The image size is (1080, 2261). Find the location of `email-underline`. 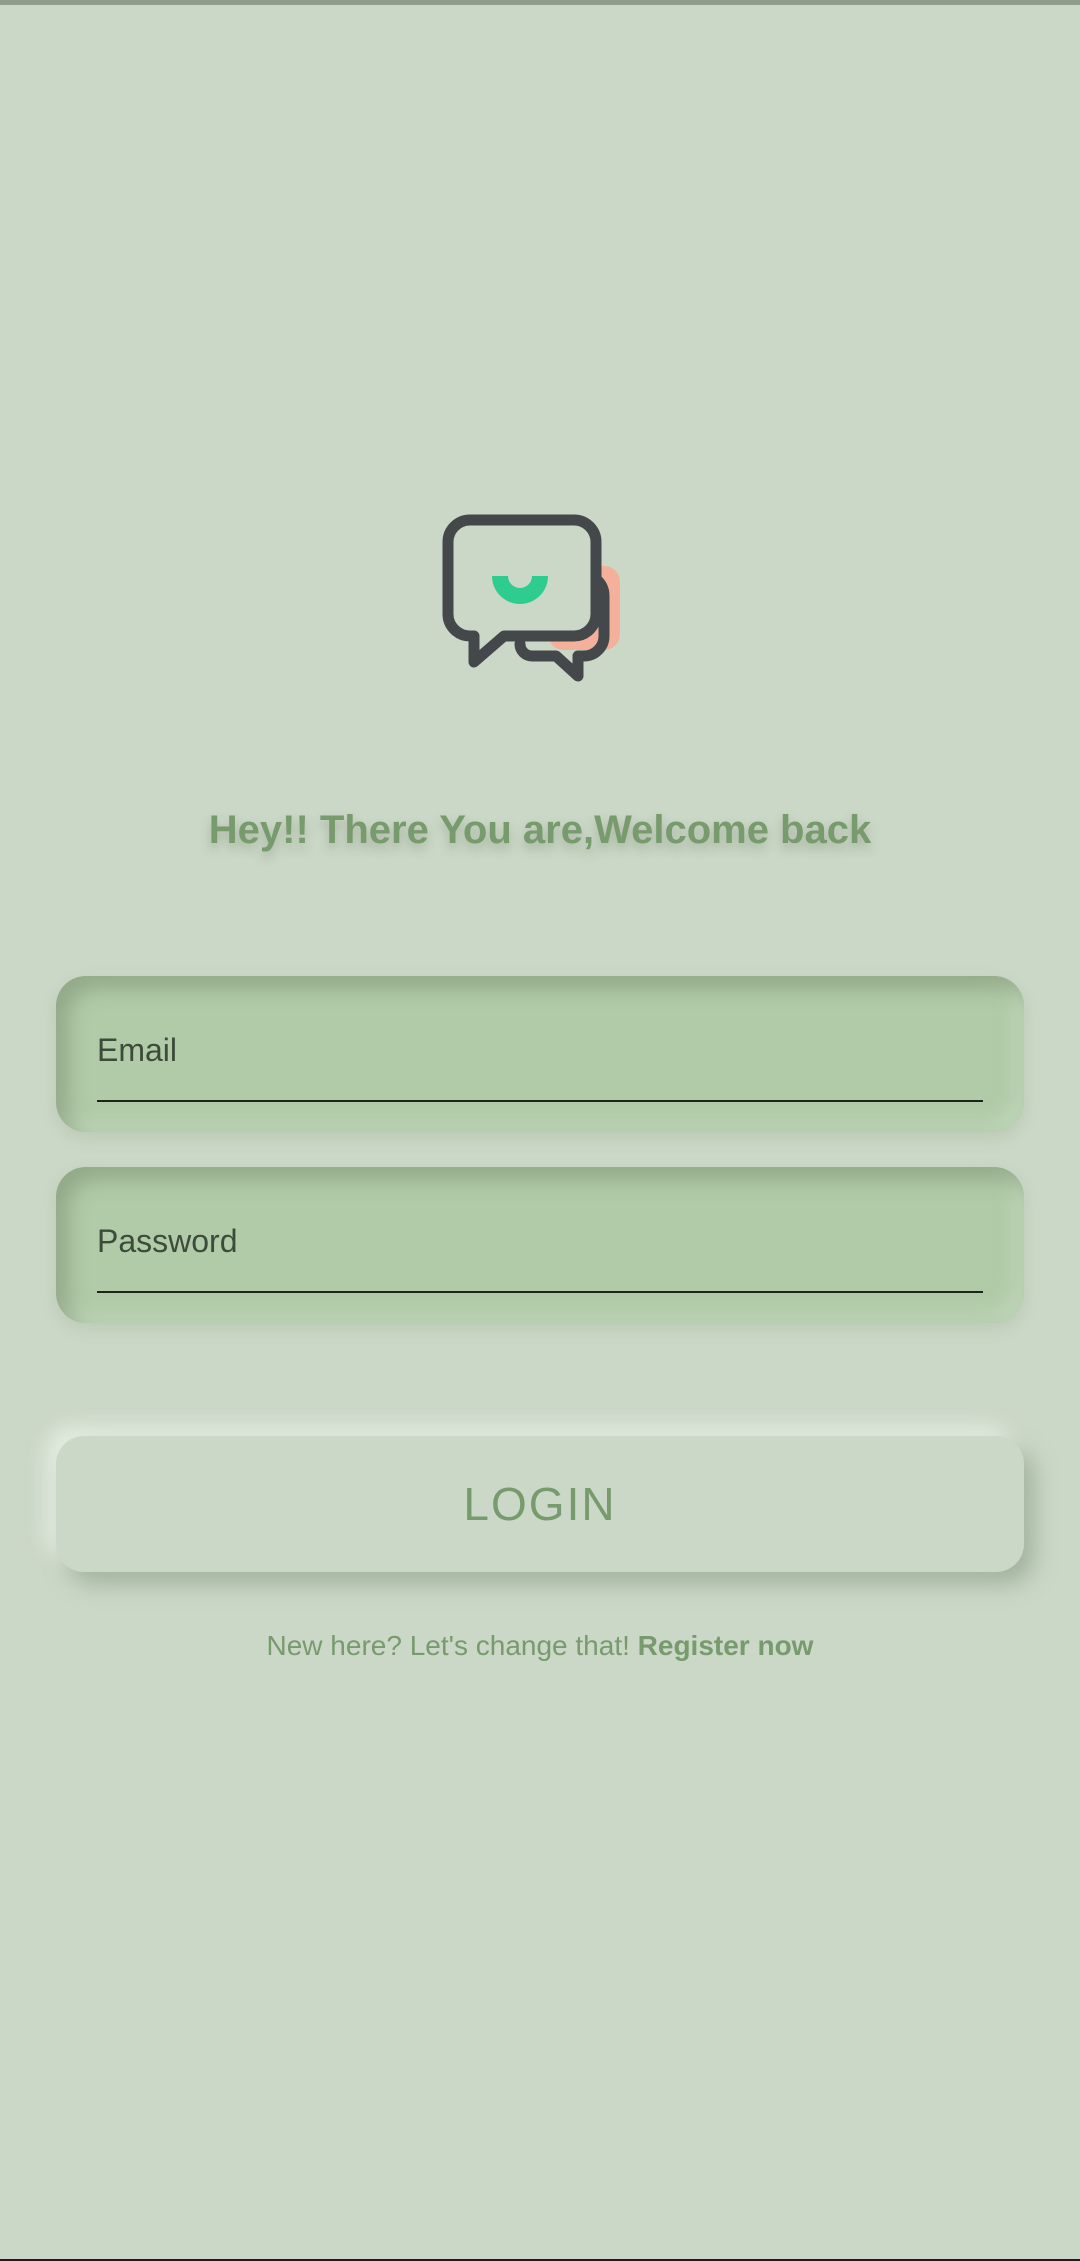

email-underline is located at coordinates (540, 1101).